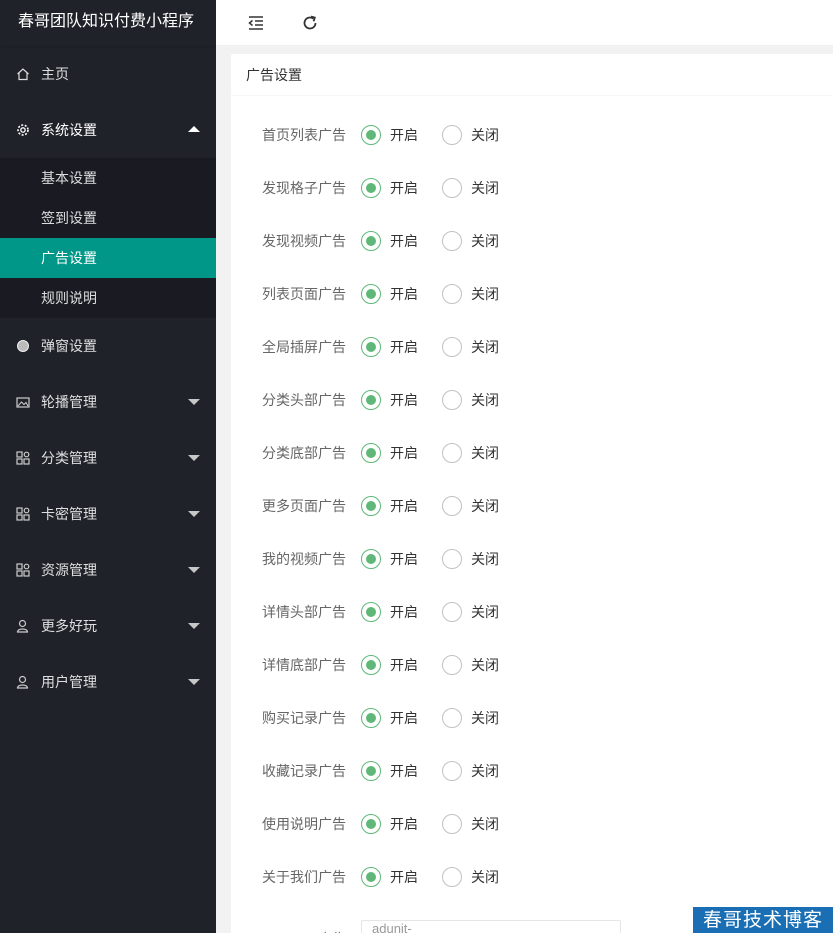 This screenshot has width=833, height=933. I want to click on banner-input: adunit-, so click(491, 926).